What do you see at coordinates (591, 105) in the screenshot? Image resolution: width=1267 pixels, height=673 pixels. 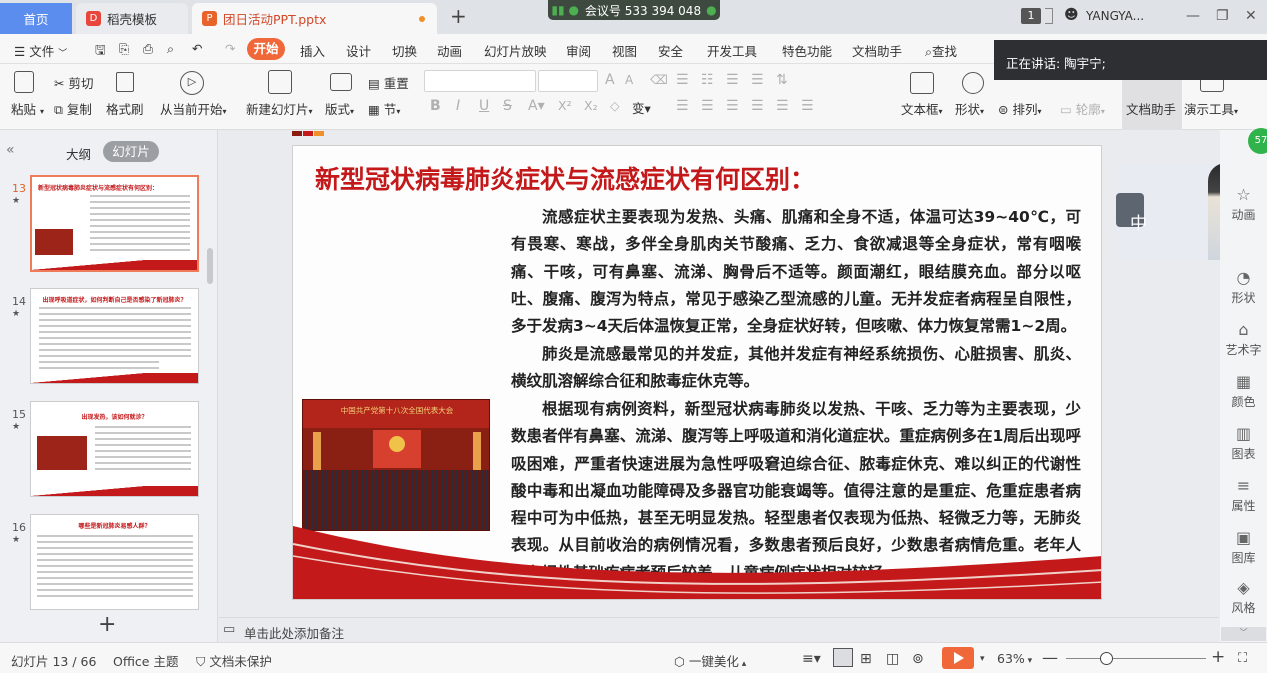 I see `subscript-icon: X₂` at bounding box center [591, 105].